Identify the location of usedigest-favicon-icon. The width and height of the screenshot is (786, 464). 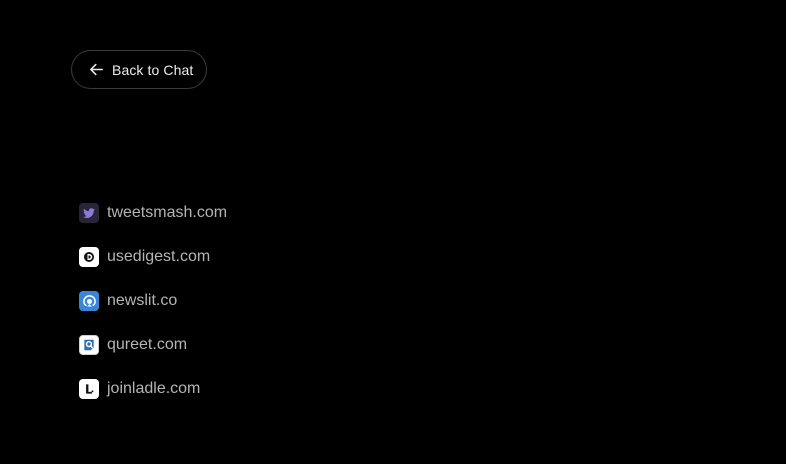
(89, 257).